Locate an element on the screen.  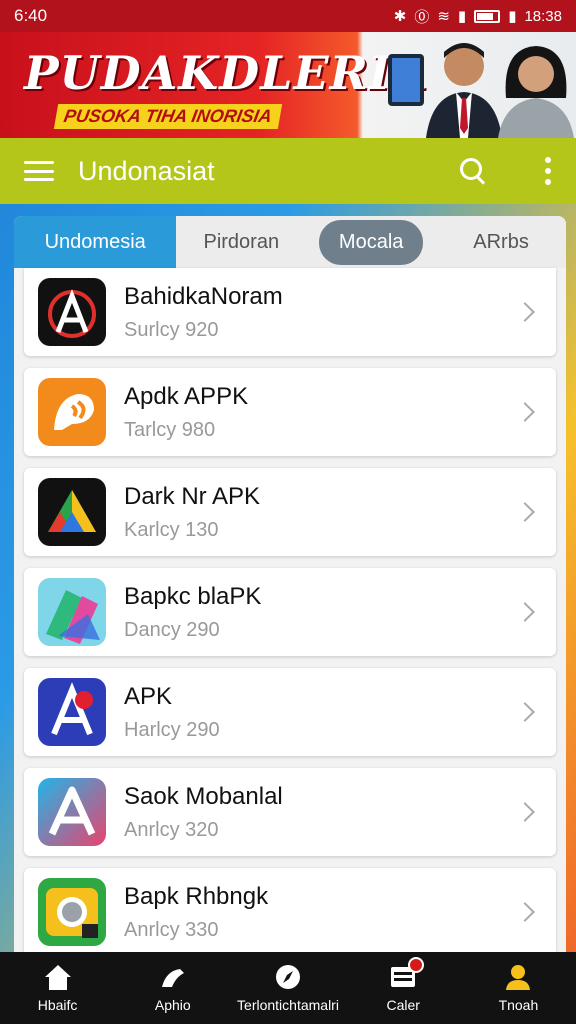
app-meta: Anrlcy 330 is located at coordinates (171, 929).